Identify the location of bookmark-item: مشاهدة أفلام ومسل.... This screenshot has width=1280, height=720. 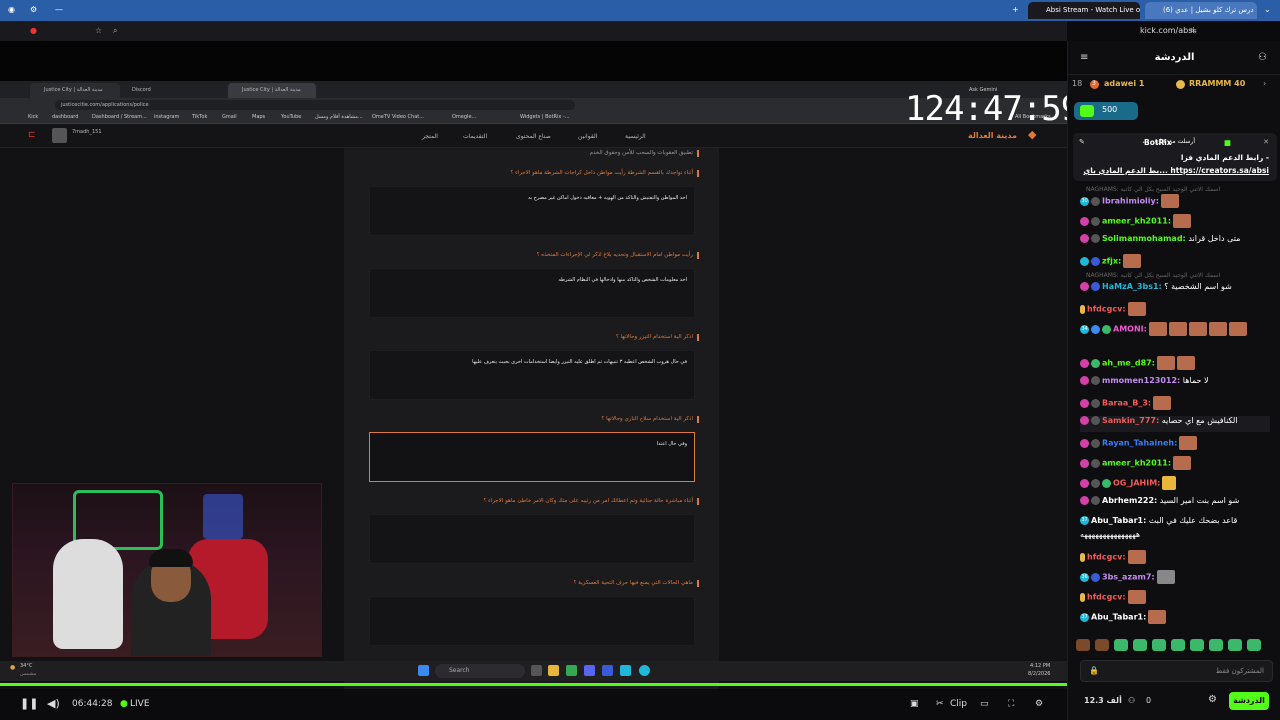
(339, 117).